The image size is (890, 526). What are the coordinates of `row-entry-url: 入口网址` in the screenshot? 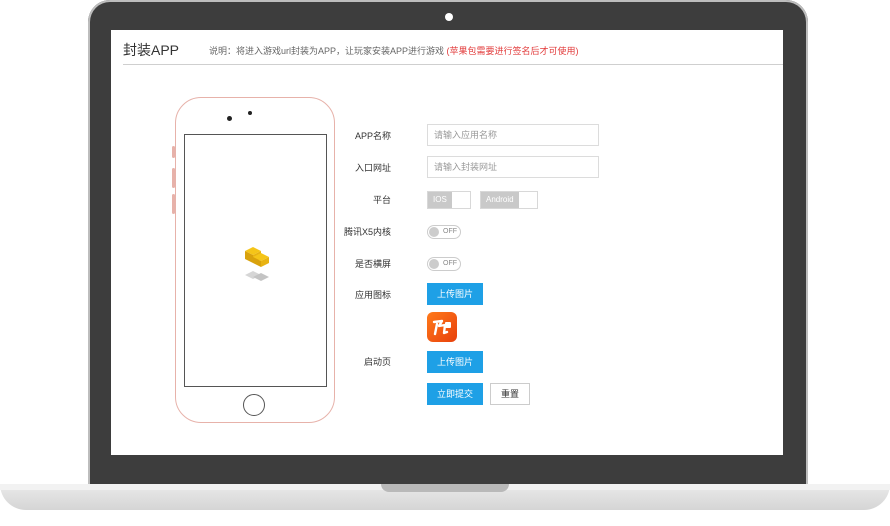 It's located at (266, 168).